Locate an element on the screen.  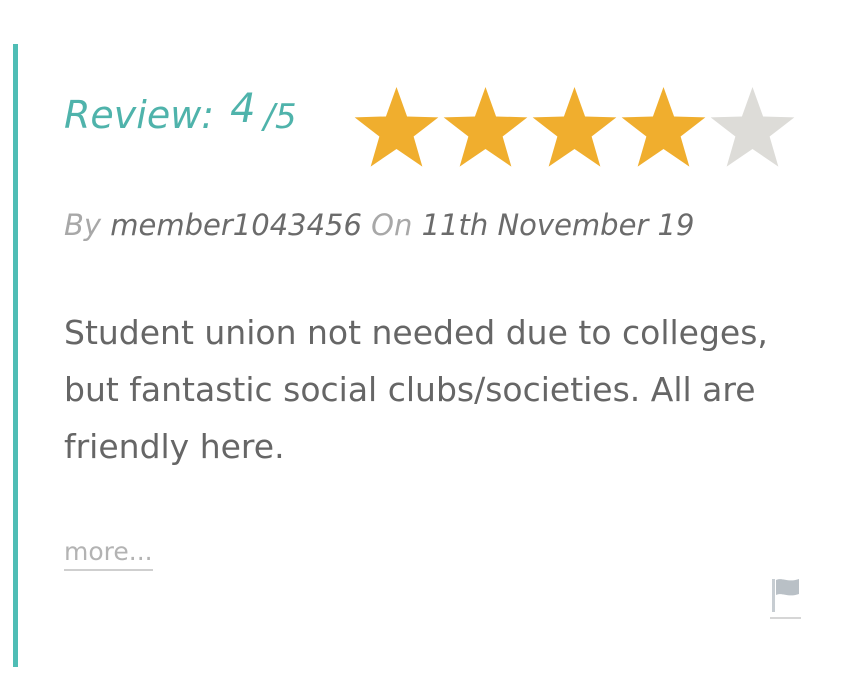
author-name: member1043456 is located at coordinates (236, 225).